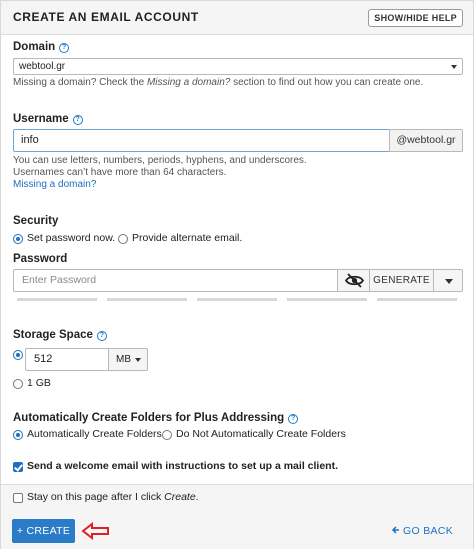 Image resolution: width=474 pixels, height=549 pixels. I want to click on welcome-email-checkbox, so click(18, 467).